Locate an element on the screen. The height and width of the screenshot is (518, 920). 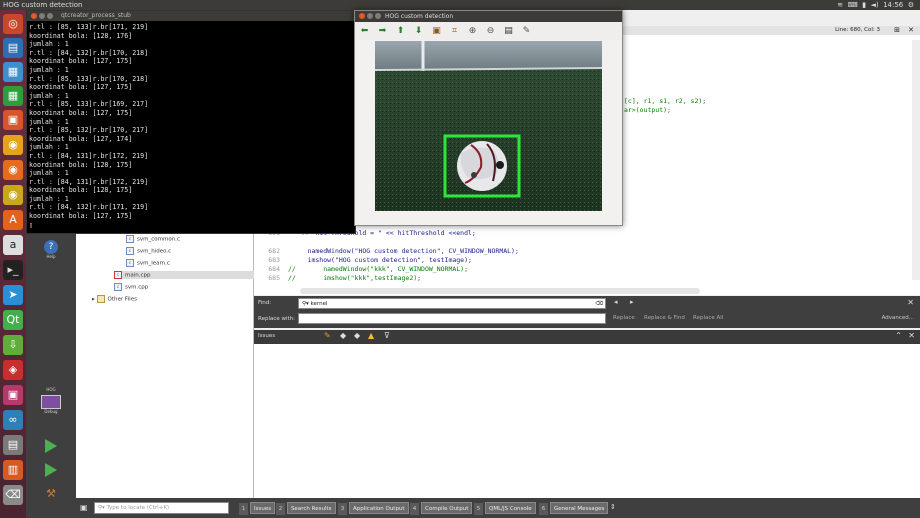
calc-icon: ▦ is located at coordinates (13, 96).